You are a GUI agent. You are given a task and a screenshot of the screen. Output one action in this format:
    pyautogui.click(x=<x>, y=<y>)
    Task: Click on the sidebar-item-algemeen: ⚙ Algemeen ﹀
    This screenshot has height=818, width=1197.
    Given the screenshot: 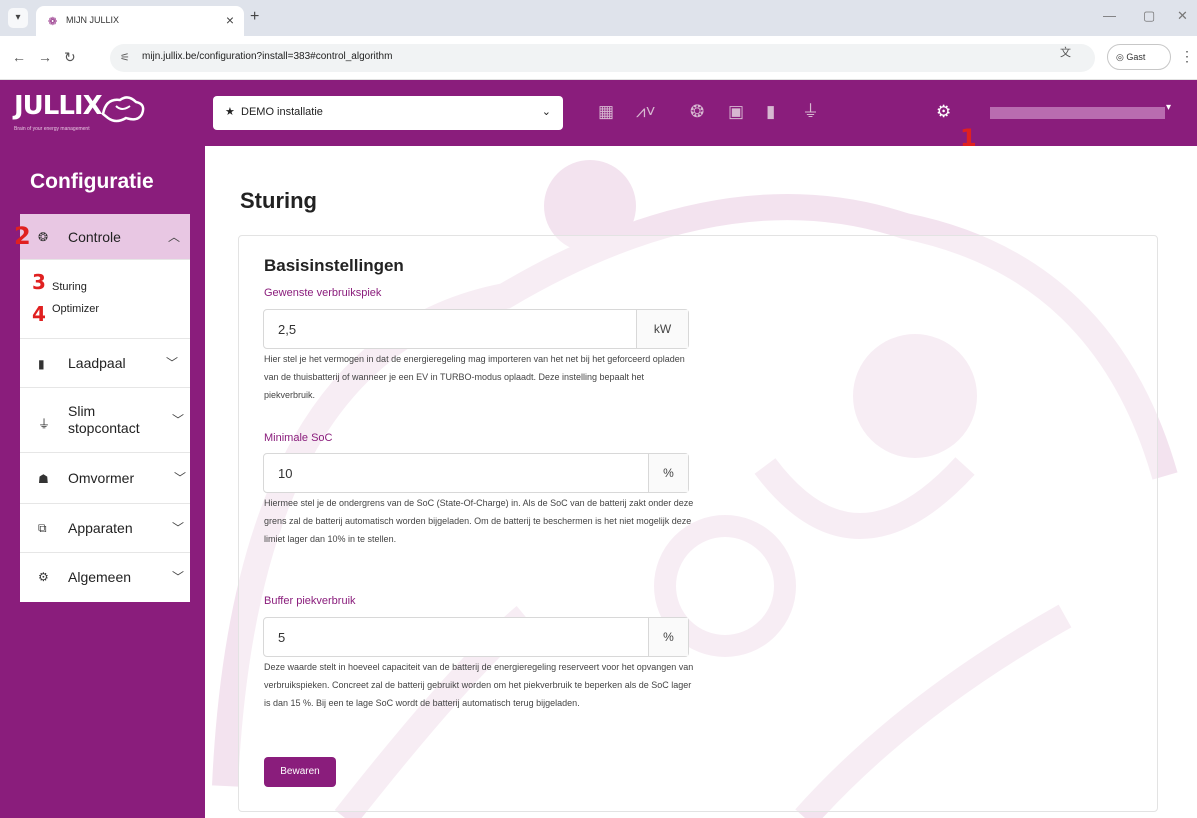 What is the action you would take?
    pyautogui.click(x=105, y=578)
    